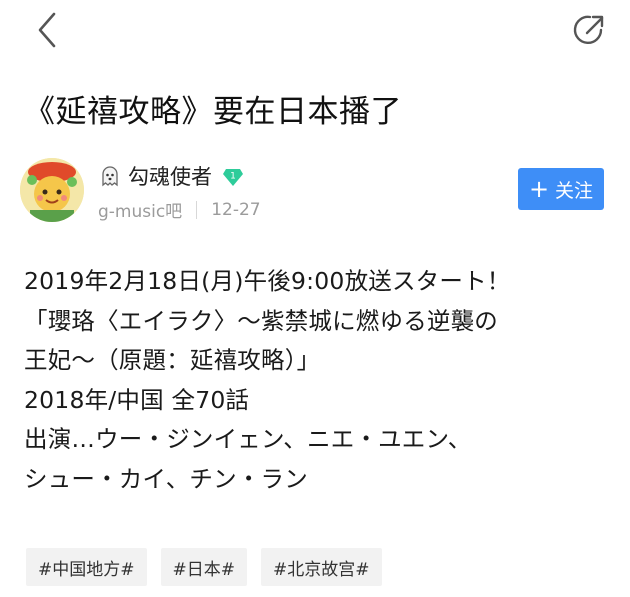 Image resolution: width=630 pixels, height=597 pixels. Describe the element at coordinates (321, 567) in the screenshot. I see `tag-chip: #北京故宫#` at that location.